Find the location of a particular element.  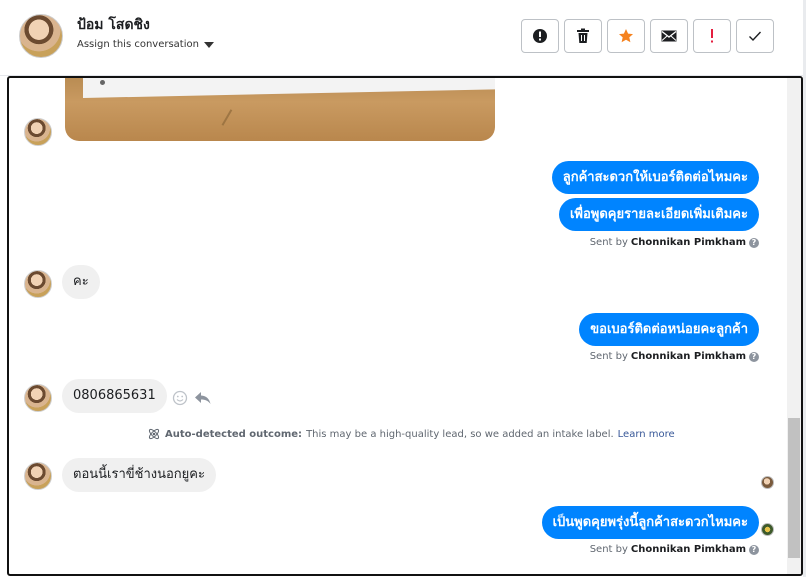

message-actions is located at coordinates (192, 398).